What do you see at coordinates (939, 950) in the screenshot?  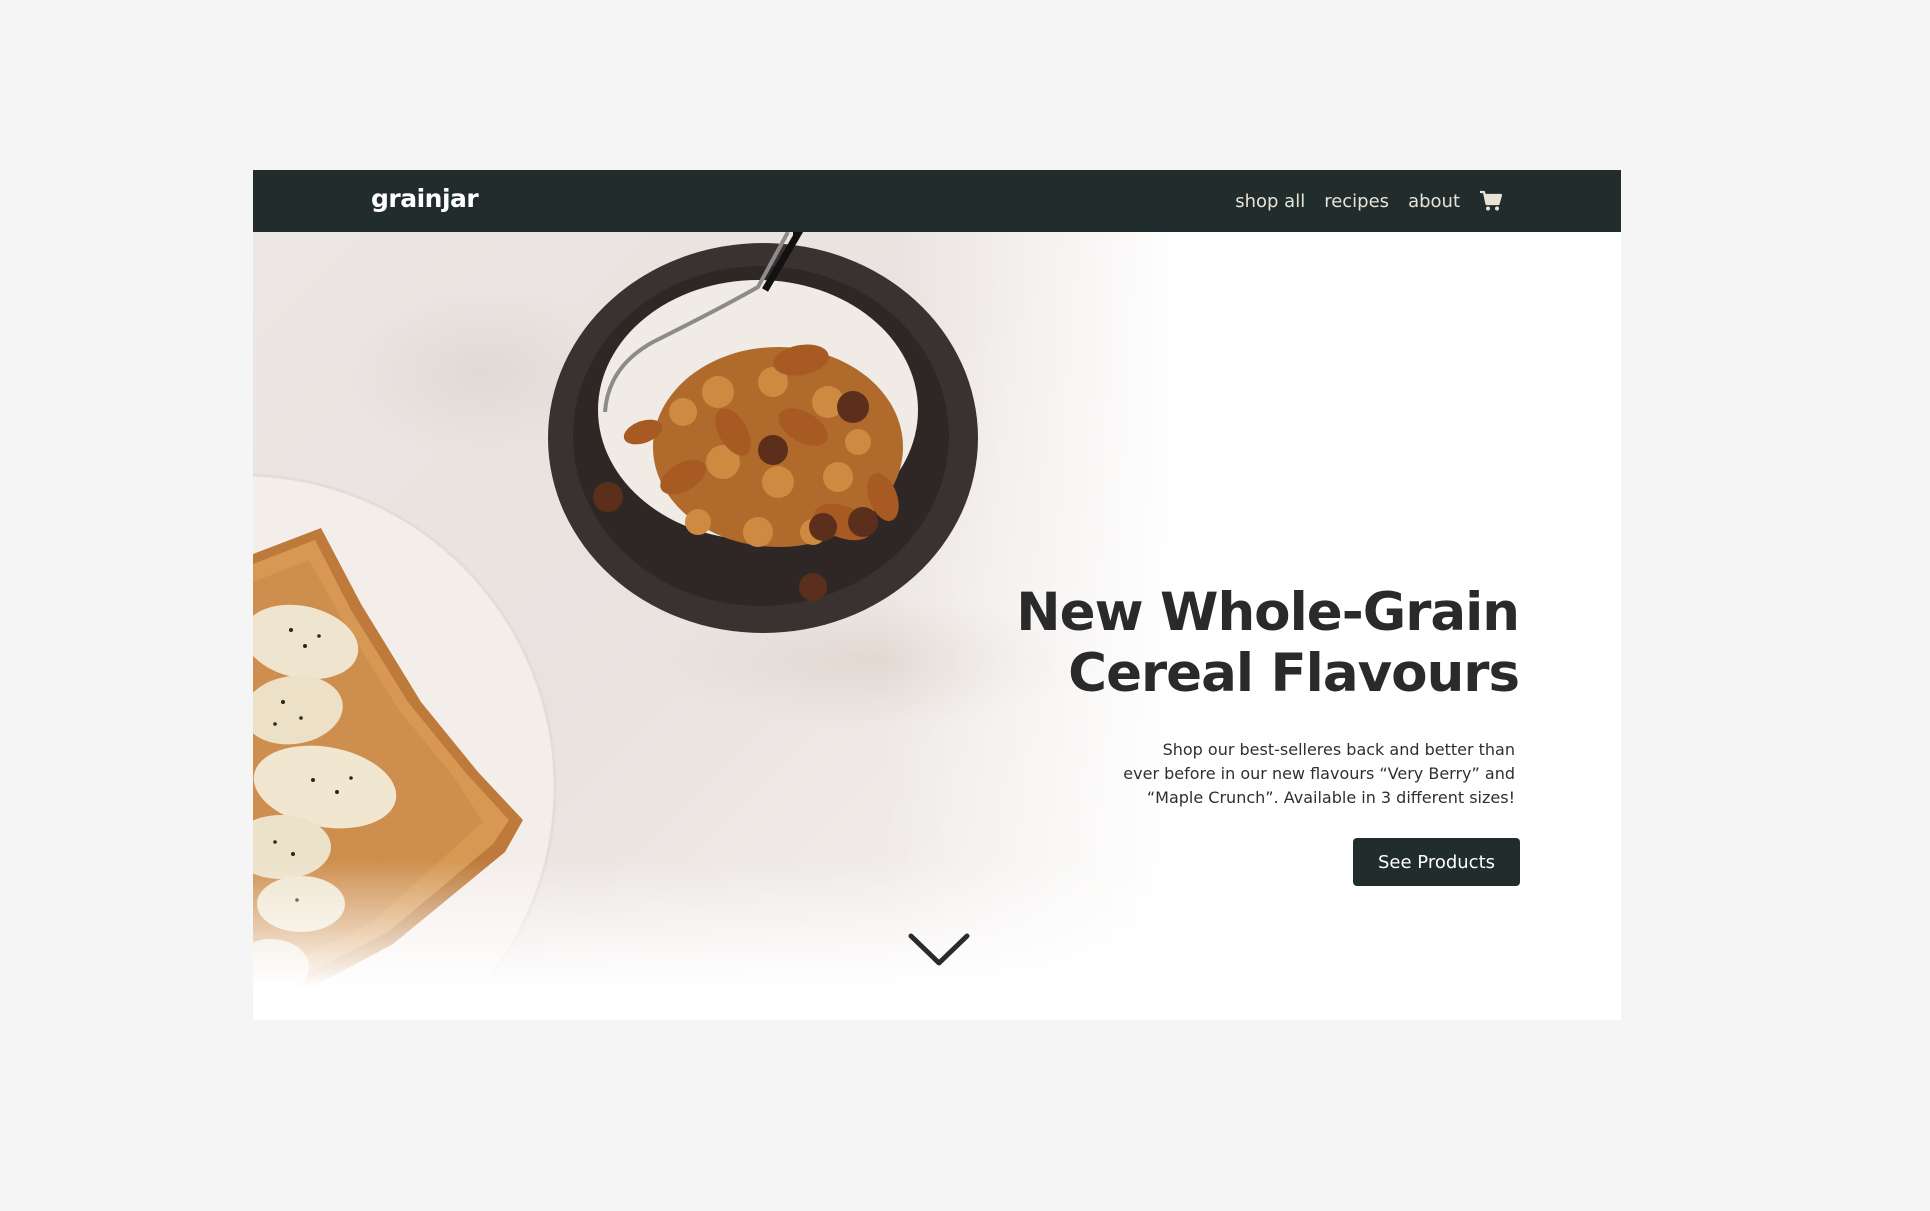 I see `chevron-down-icon` at bounding box center [939, 950].